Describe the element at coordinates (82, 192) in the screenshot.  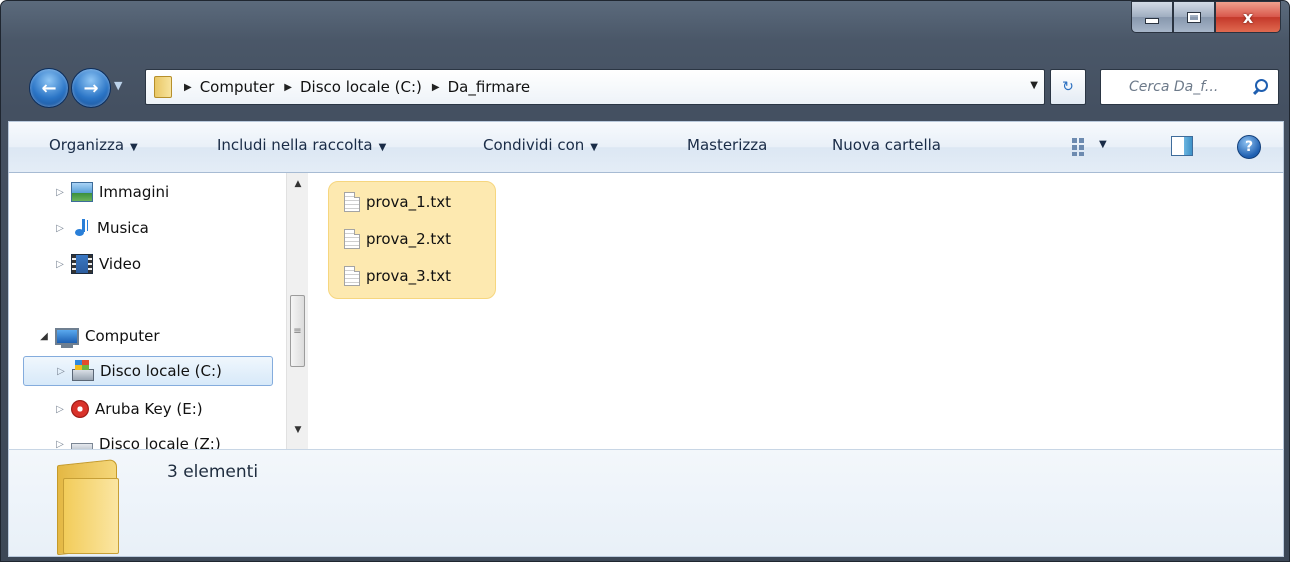
I see `pictures-icon` at that location.